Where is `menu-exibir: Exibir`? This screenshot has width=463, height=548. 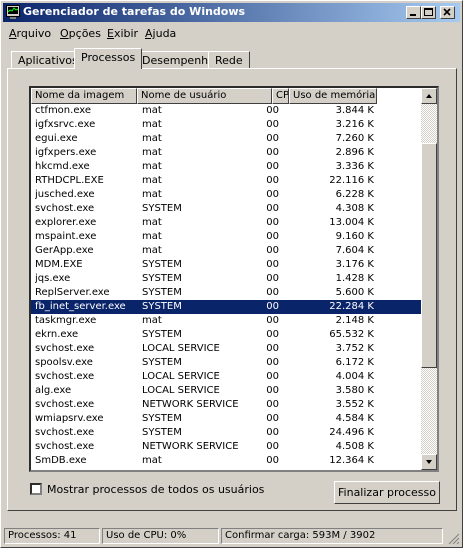
menu-exibir: Exibir is located at coordinates (122, 33).